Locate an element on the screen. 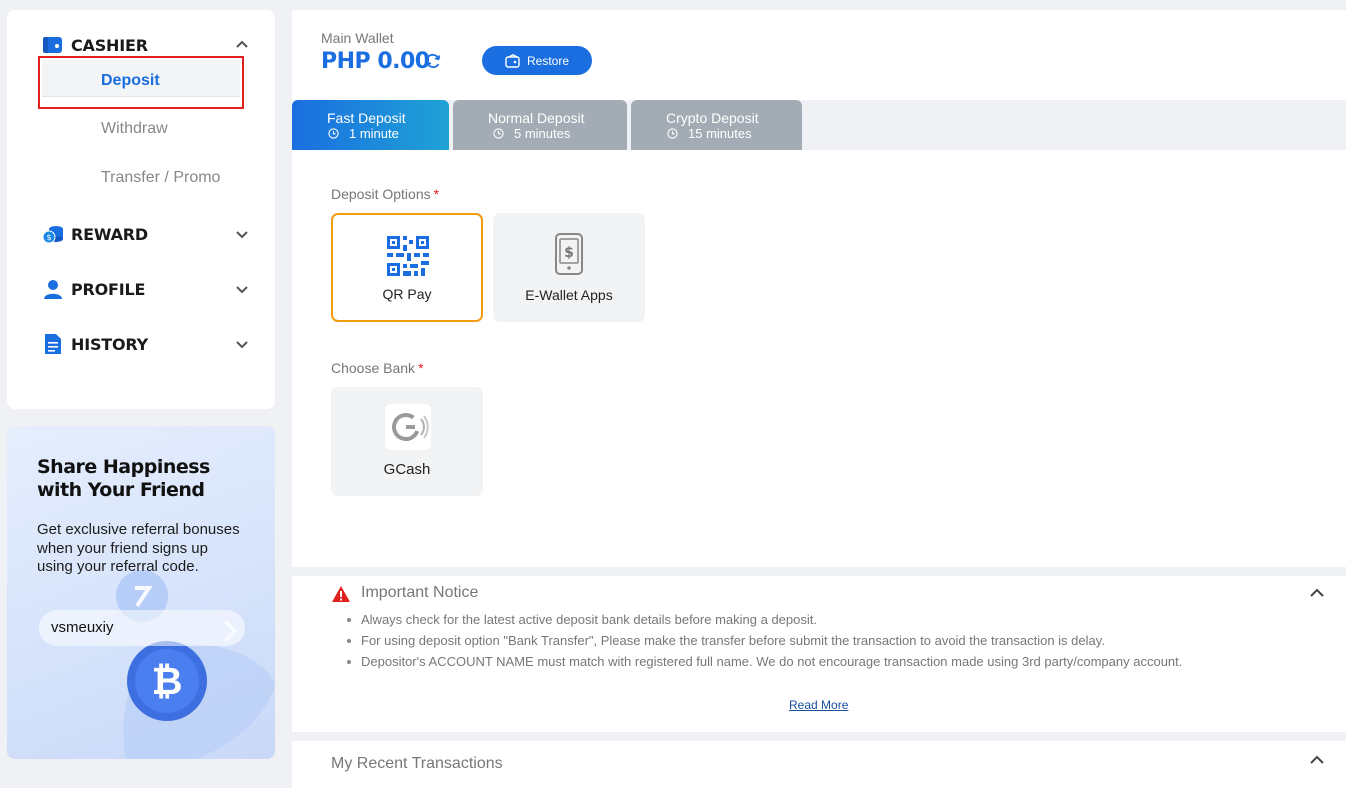 This screenshot has height=788, width=1346. sidebar-item-deposit-label: Deposit is located at coordinates (130, 80).